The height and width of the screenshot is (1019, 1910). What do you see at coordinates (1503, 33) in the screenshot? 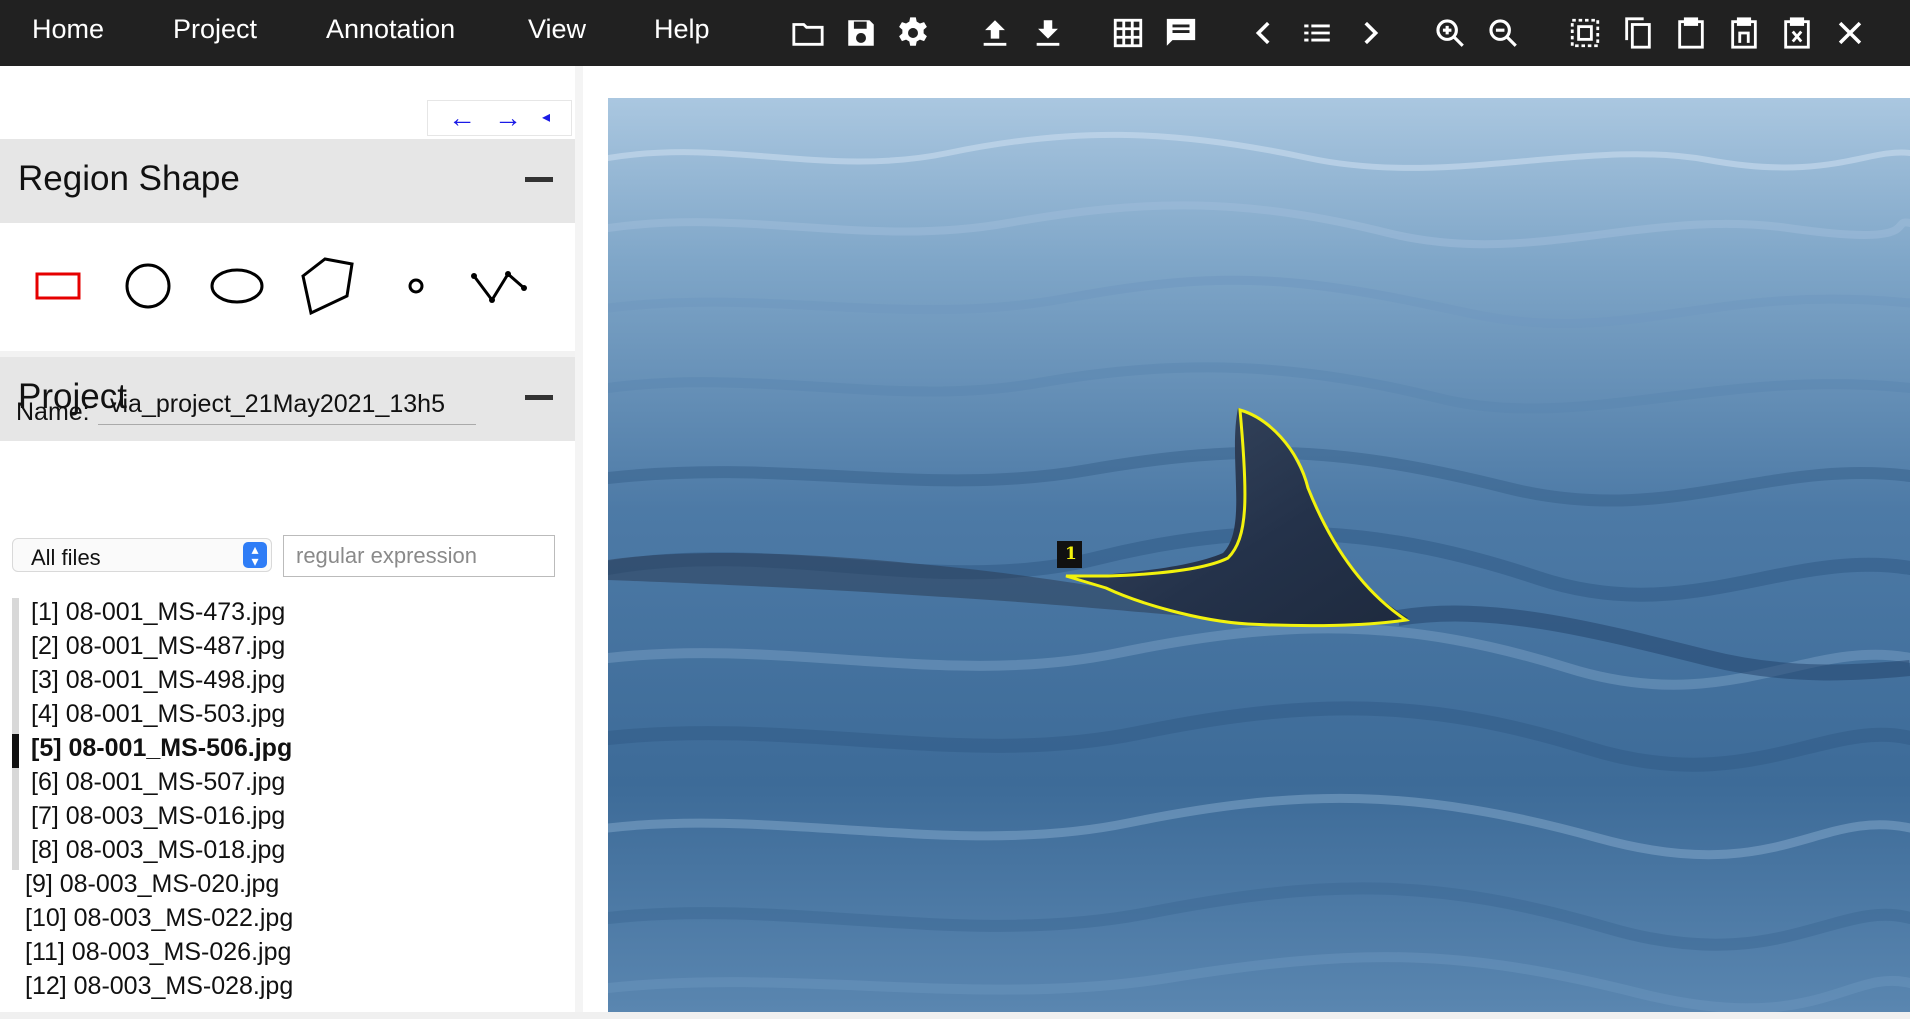
I see `zoom-out-icon` at bounding box center [1503, 33].